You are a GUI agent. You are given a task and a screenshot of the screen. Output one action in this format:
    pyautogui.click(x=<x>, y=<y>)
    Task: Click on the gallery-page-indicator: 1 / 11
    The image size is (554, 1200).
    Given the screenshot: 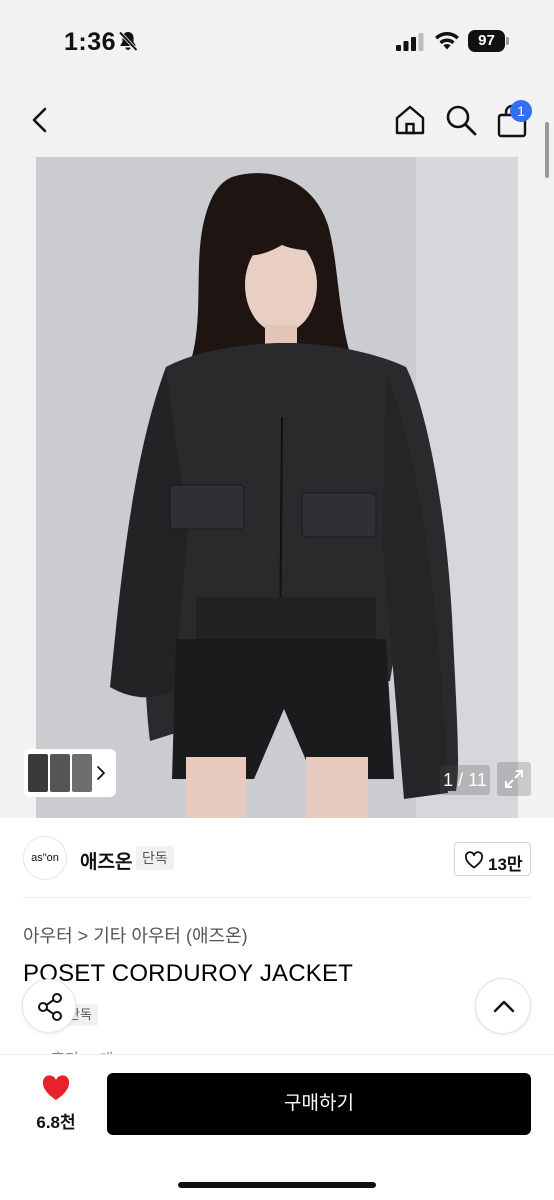 What is the action you would take?
    pyautogui.click(x=465, y=780)
    